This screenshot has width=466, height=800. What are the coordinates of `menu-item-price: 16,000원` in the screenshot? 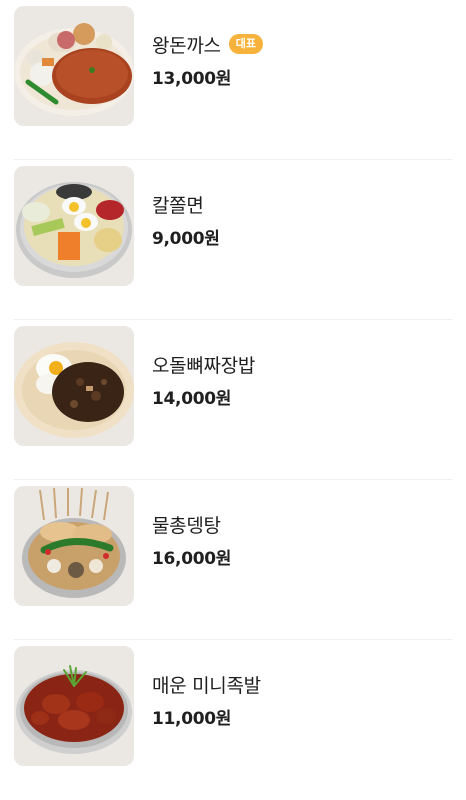 It's located at (192, 559).